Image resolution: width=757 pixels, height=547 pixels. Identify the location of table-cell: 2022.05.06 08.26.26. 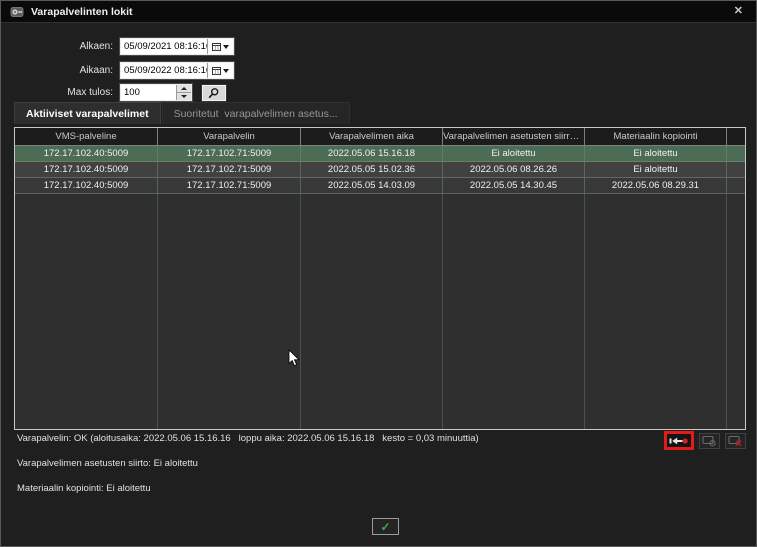
(514, 169).